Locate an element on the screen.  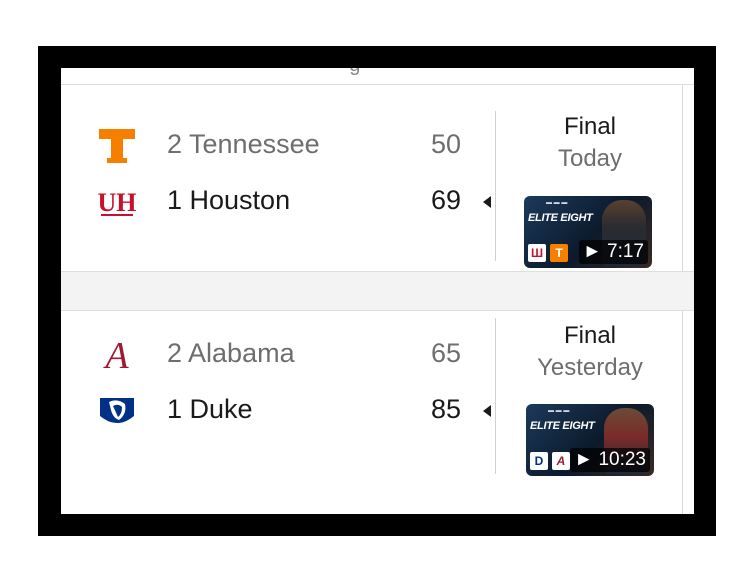
status-date: Today is located at coordinates (590, 158).